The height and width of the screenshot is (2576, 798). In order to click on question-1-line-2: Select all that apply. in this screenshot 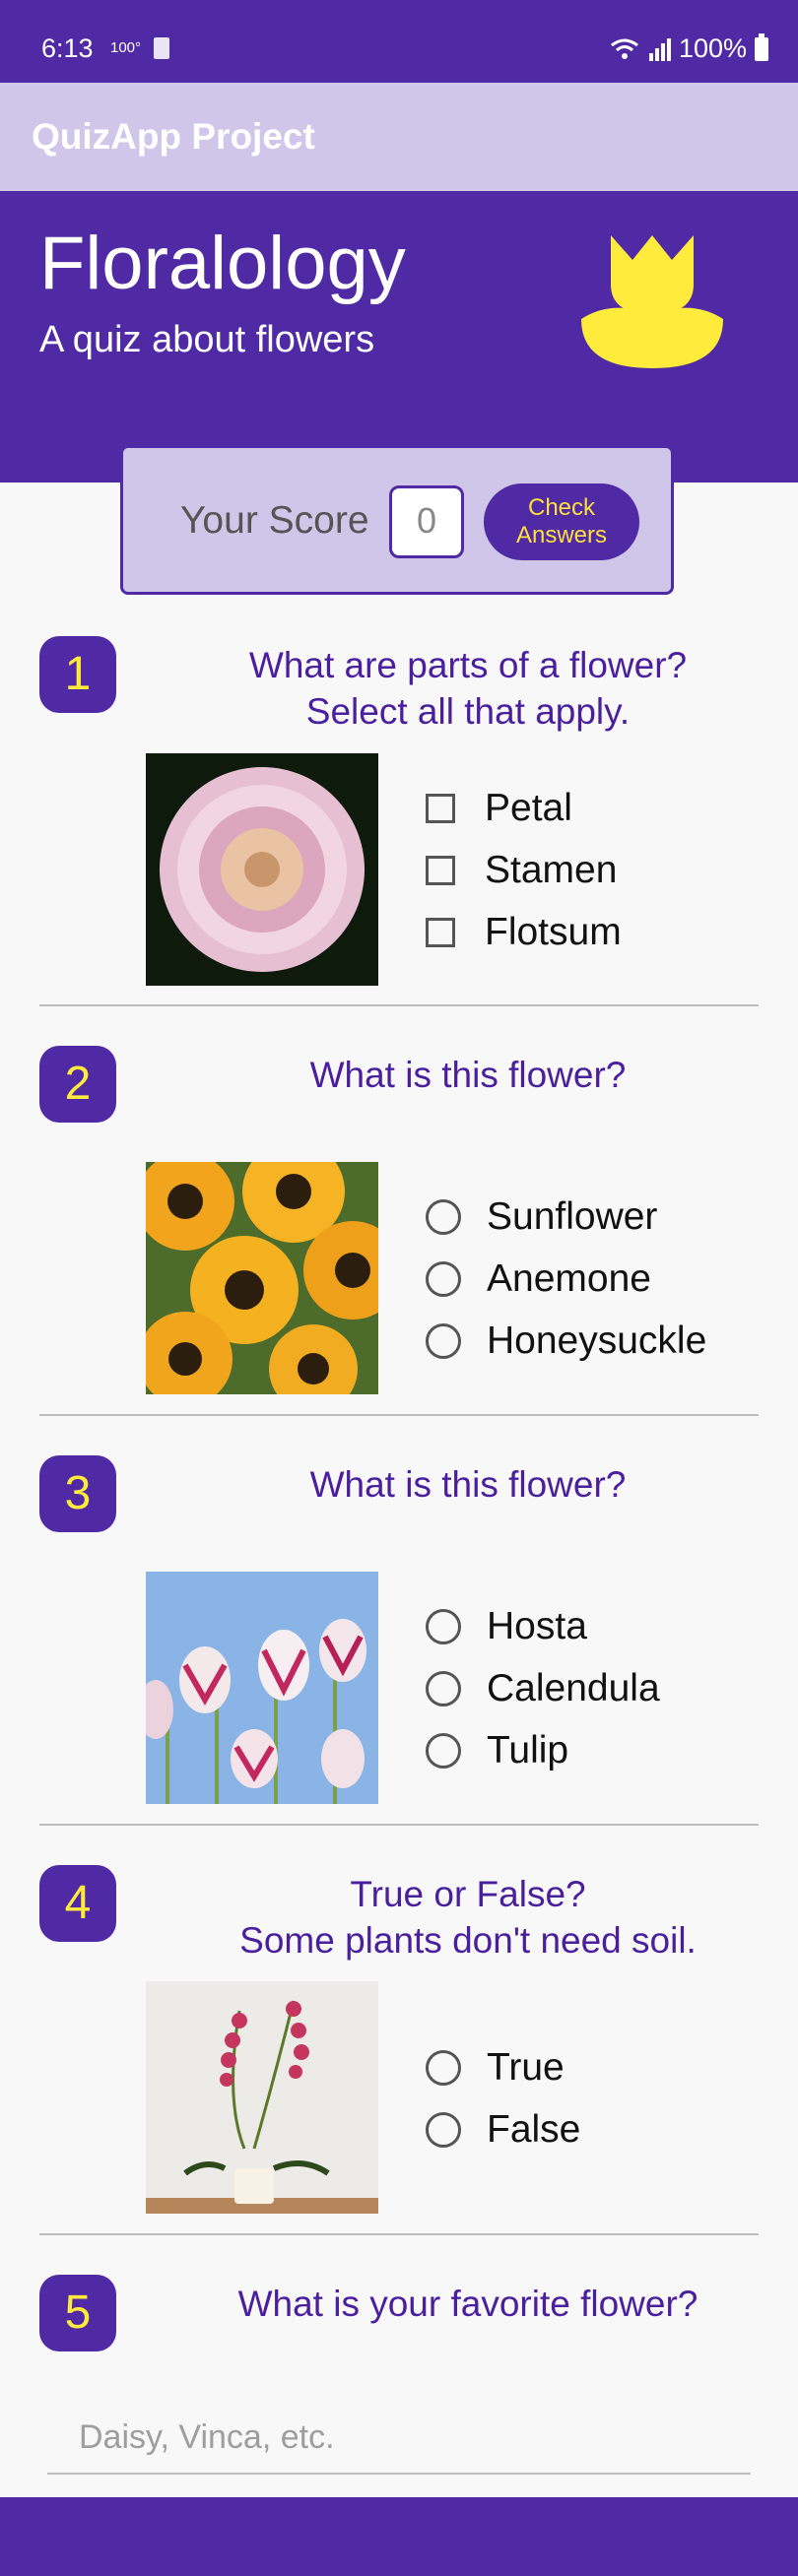, I will do `click(468, 711)`.